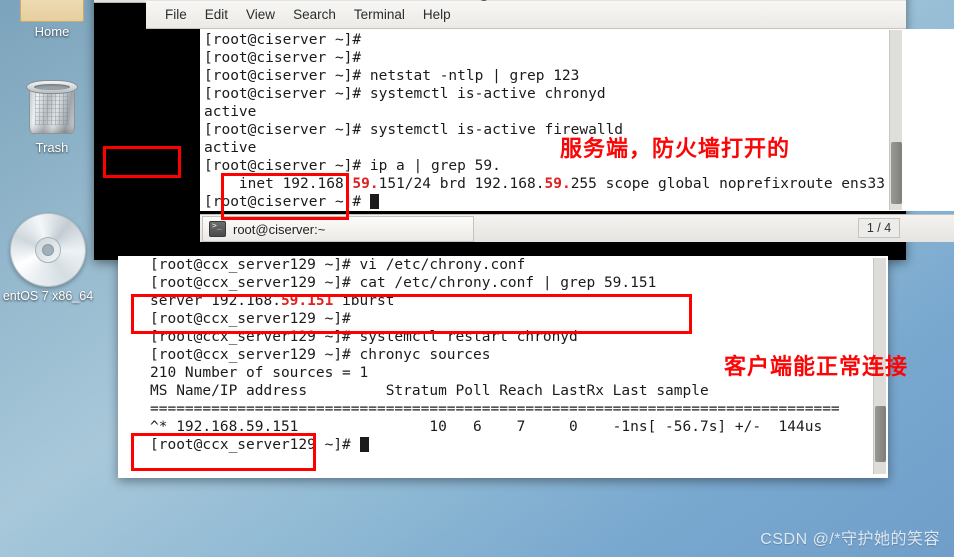 This screenshot has height=557, width=954. What do you see at coordinates (314, 15) in the screenshot?
I see `menu-item-search: Search` at bounding box center [314, 15].